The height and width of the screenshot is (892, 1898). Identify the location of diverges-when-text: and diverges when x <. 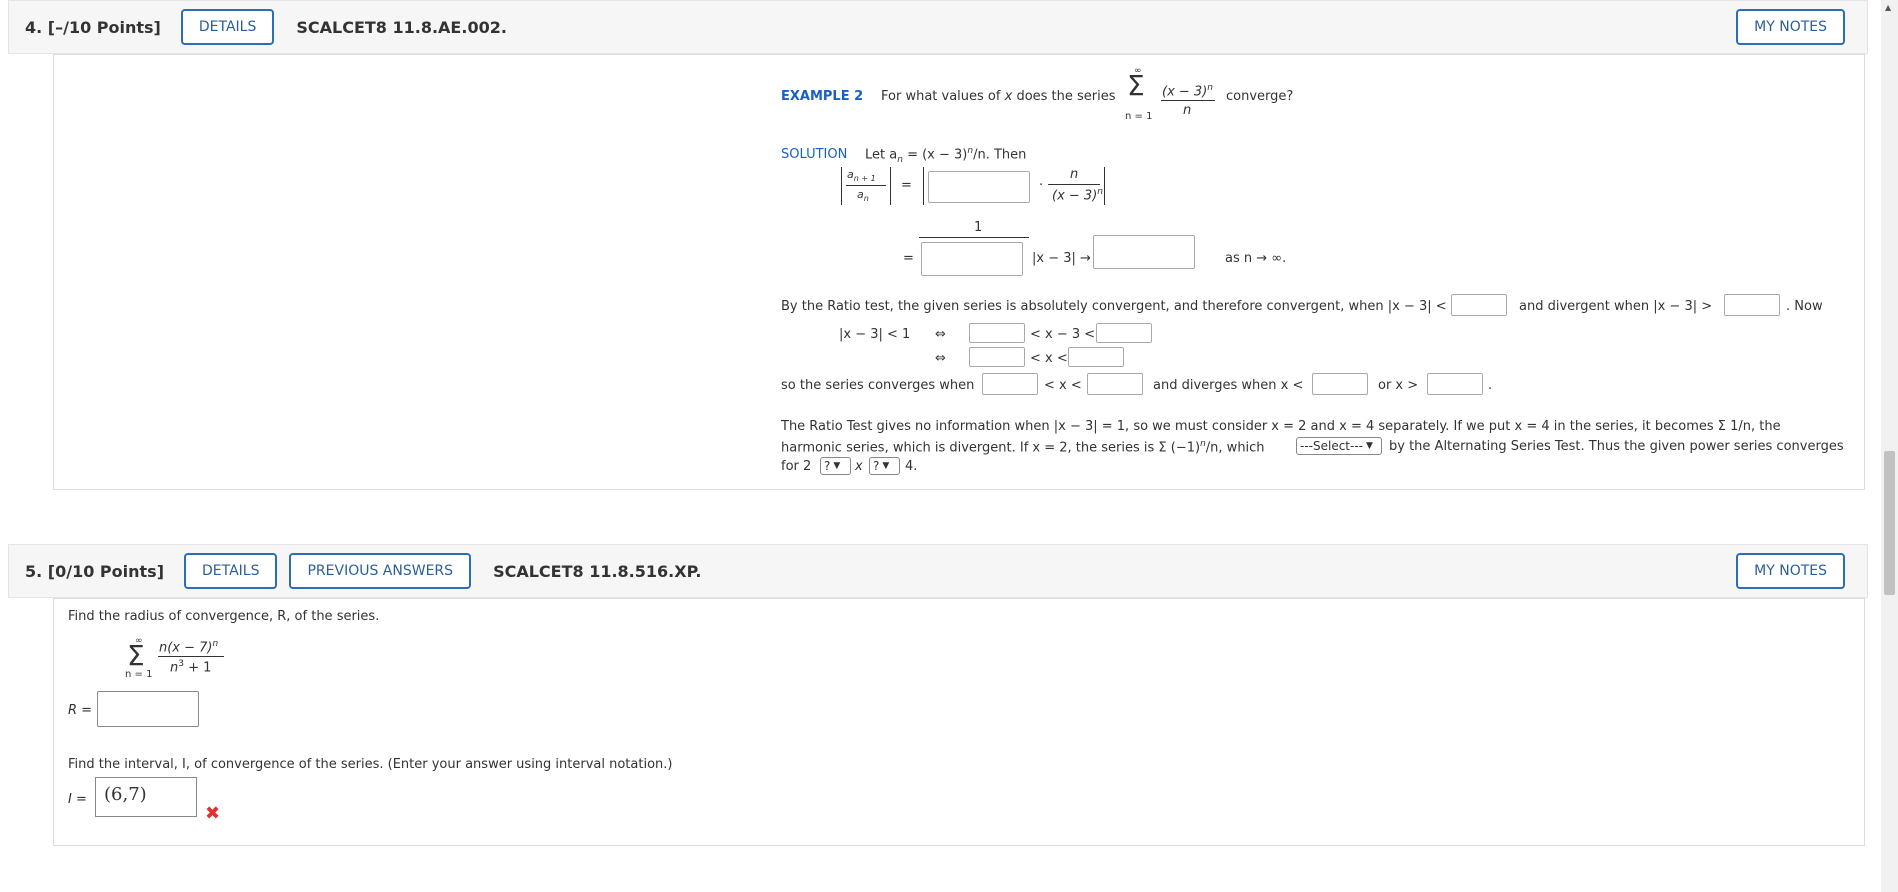
(1228, 385).